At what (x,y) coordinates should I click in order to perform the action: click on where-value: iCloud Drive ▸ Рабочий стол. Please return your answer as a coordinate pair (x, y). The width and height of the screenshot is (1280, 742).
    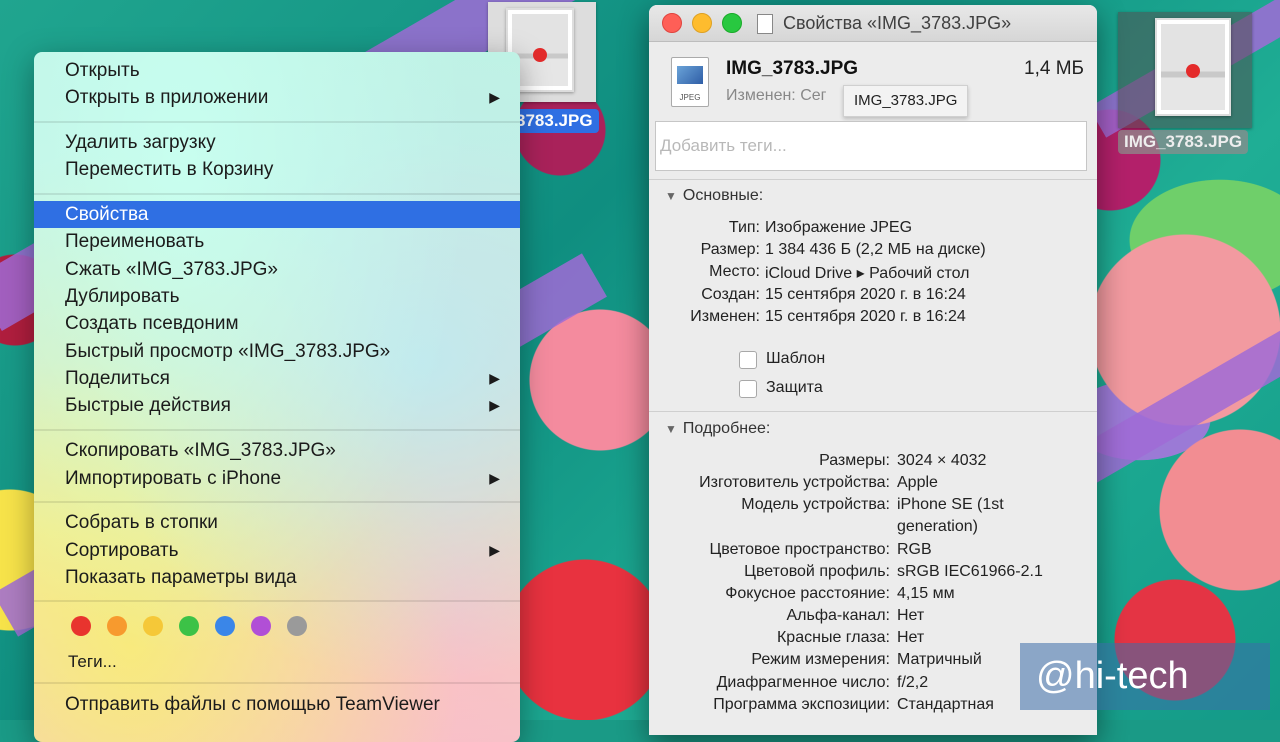
    Looking at the image, I should click on (867, 273).